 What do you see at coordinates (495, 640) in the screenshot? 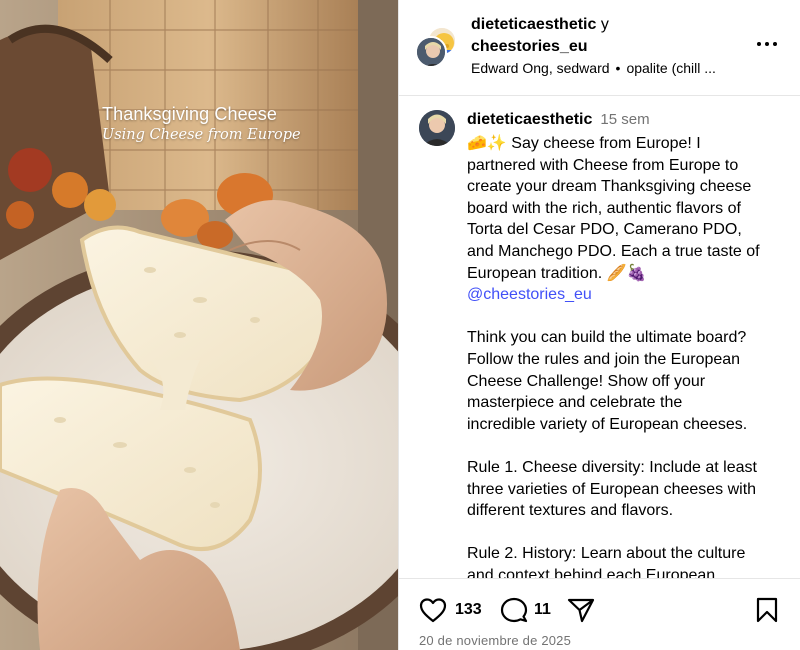
I see `post-date: 20 de noviembre de 2025` at bounding box center [495, 640].